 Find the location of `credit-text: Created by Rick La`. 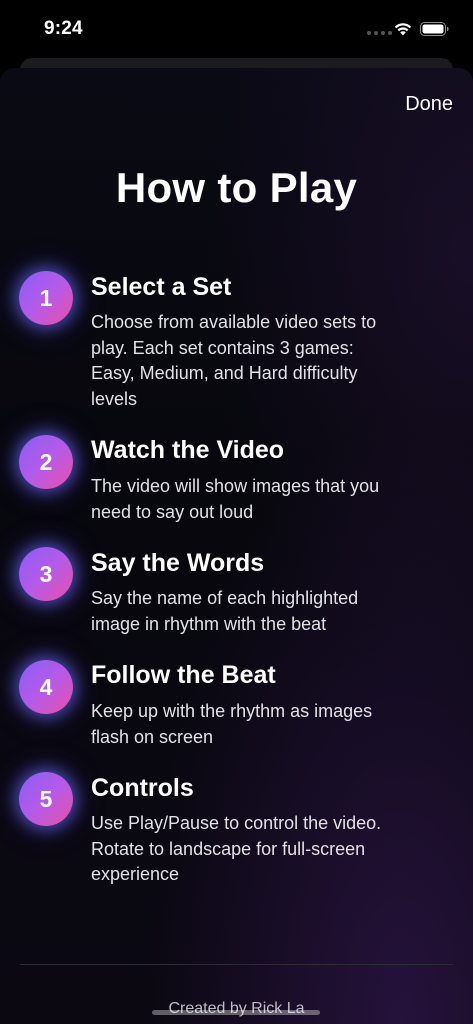

credit-text: Created by Rick La is located at coordinates (236, 1008).